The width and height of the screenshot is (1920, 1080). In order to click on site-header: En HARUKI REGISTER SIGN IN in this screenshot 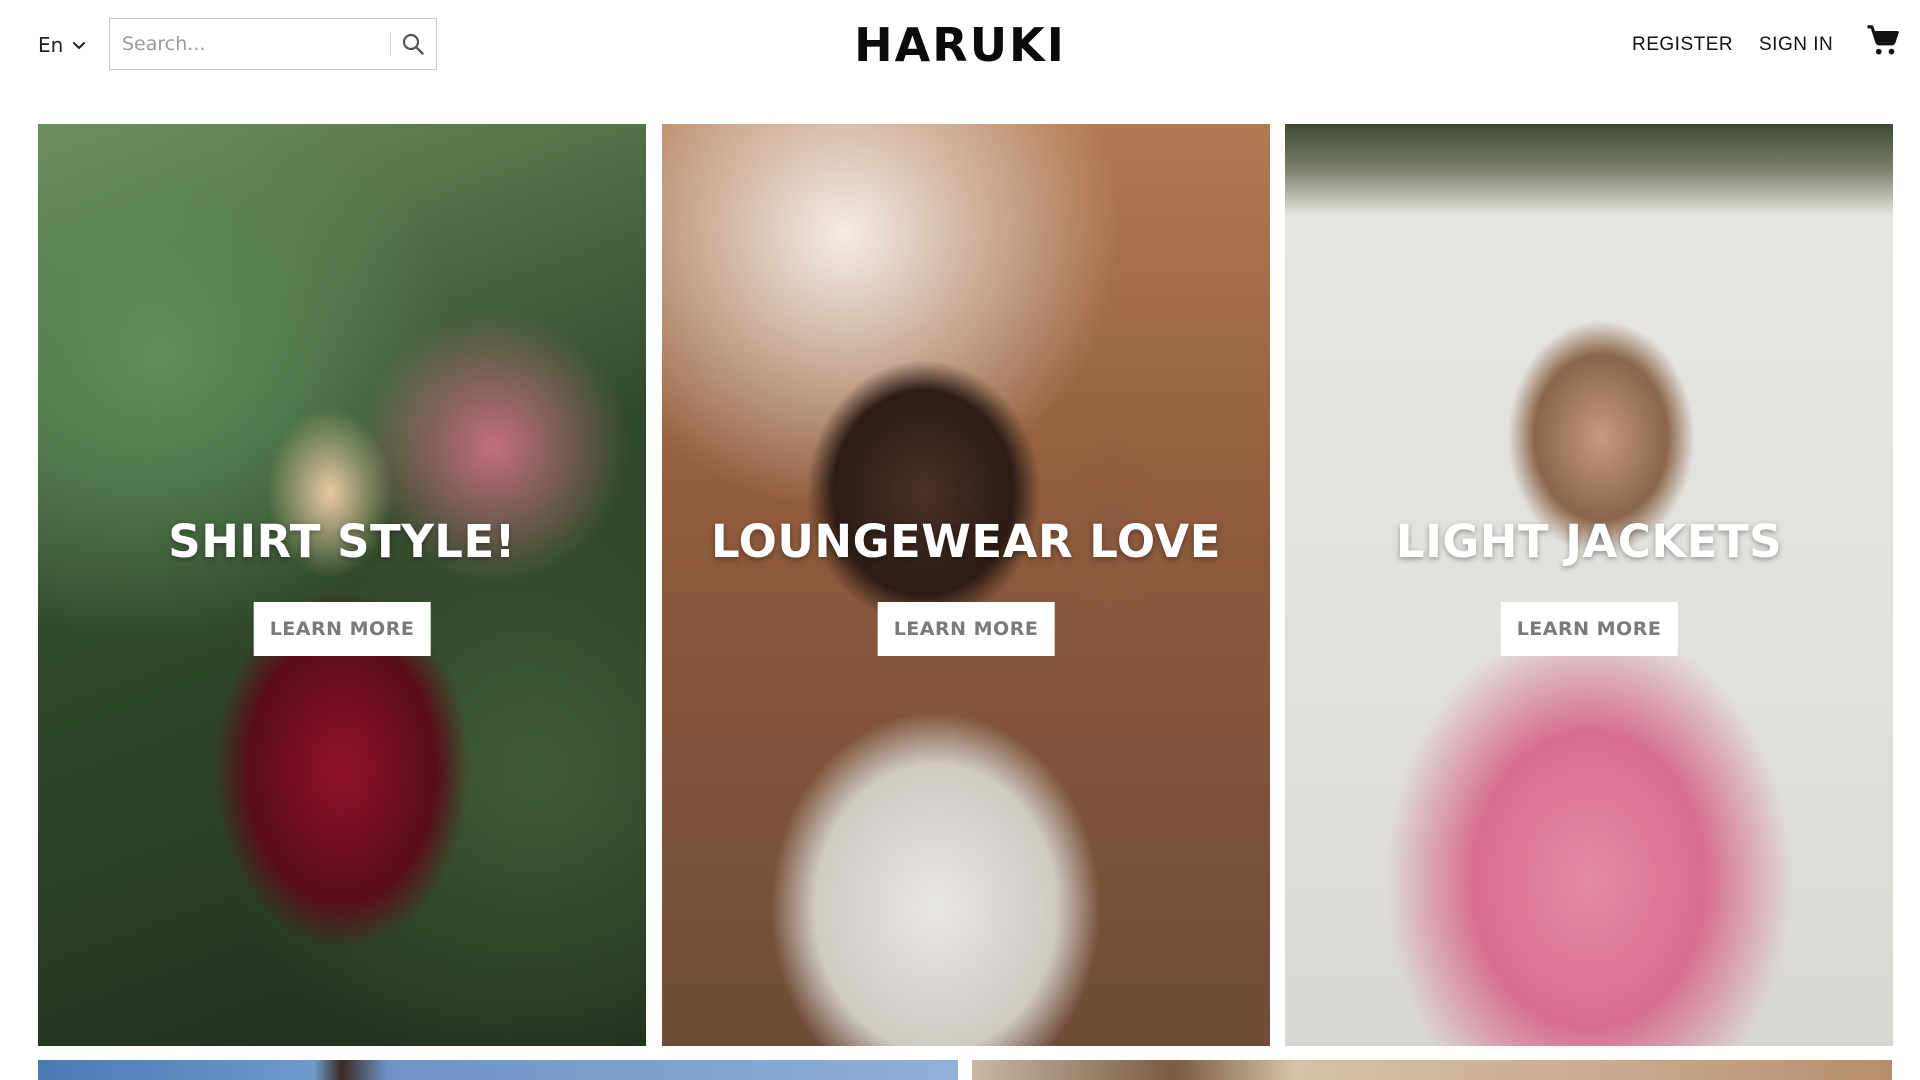, I will do `click(960, 50)`.